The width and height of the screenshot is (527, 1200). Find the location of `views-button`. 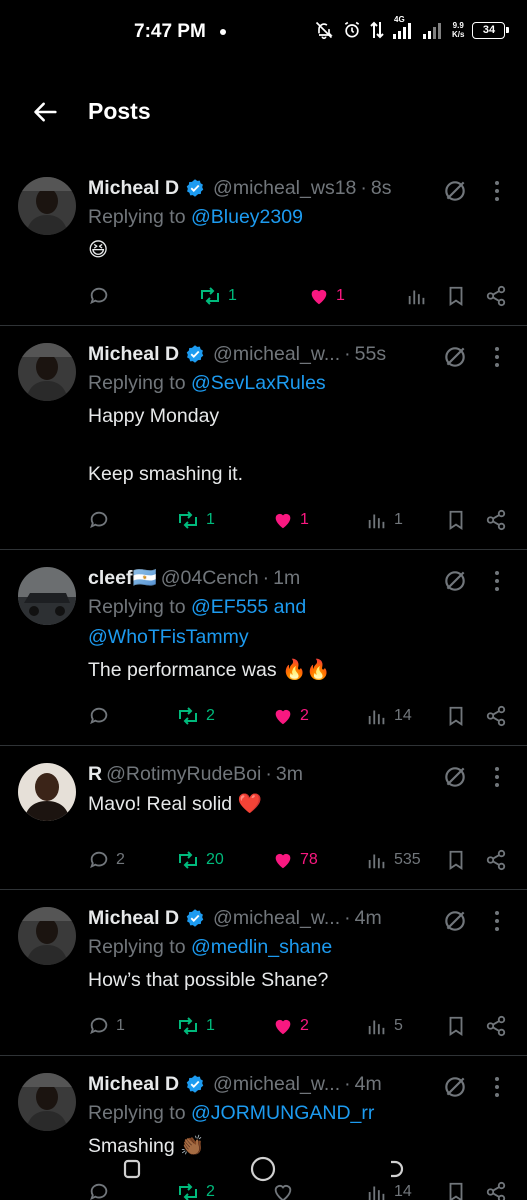

views-button is located at coordinates (420, 296).